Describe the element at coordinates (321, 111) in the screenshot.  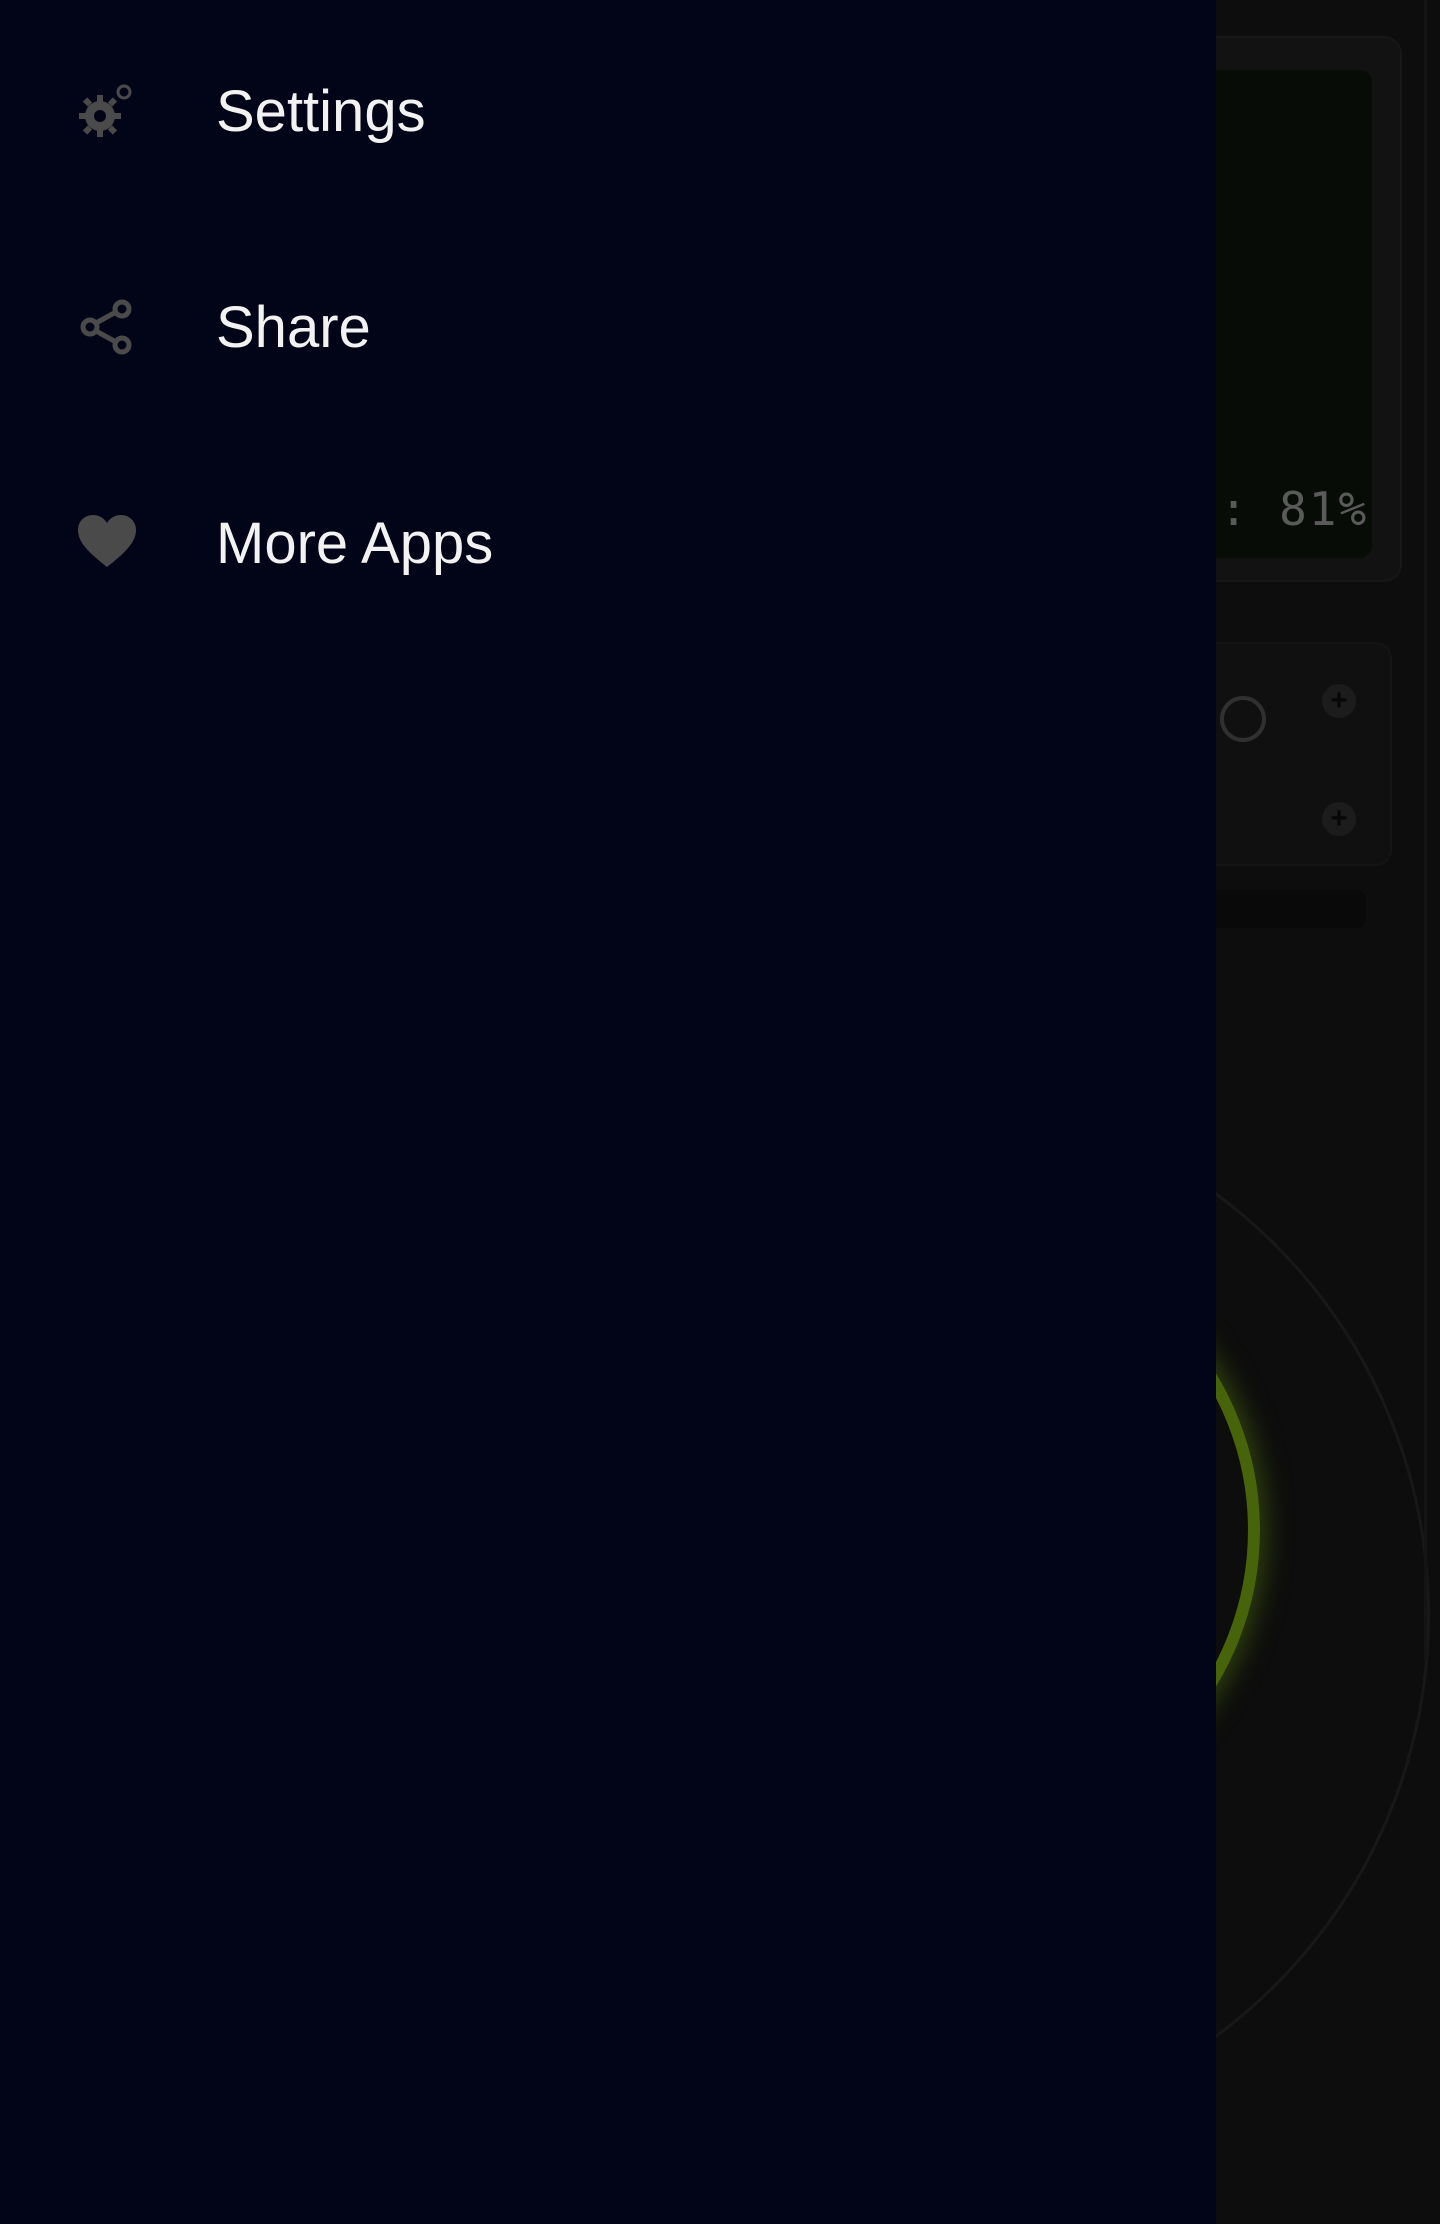
I see `menu-item-settings-label: Settings` at that location.